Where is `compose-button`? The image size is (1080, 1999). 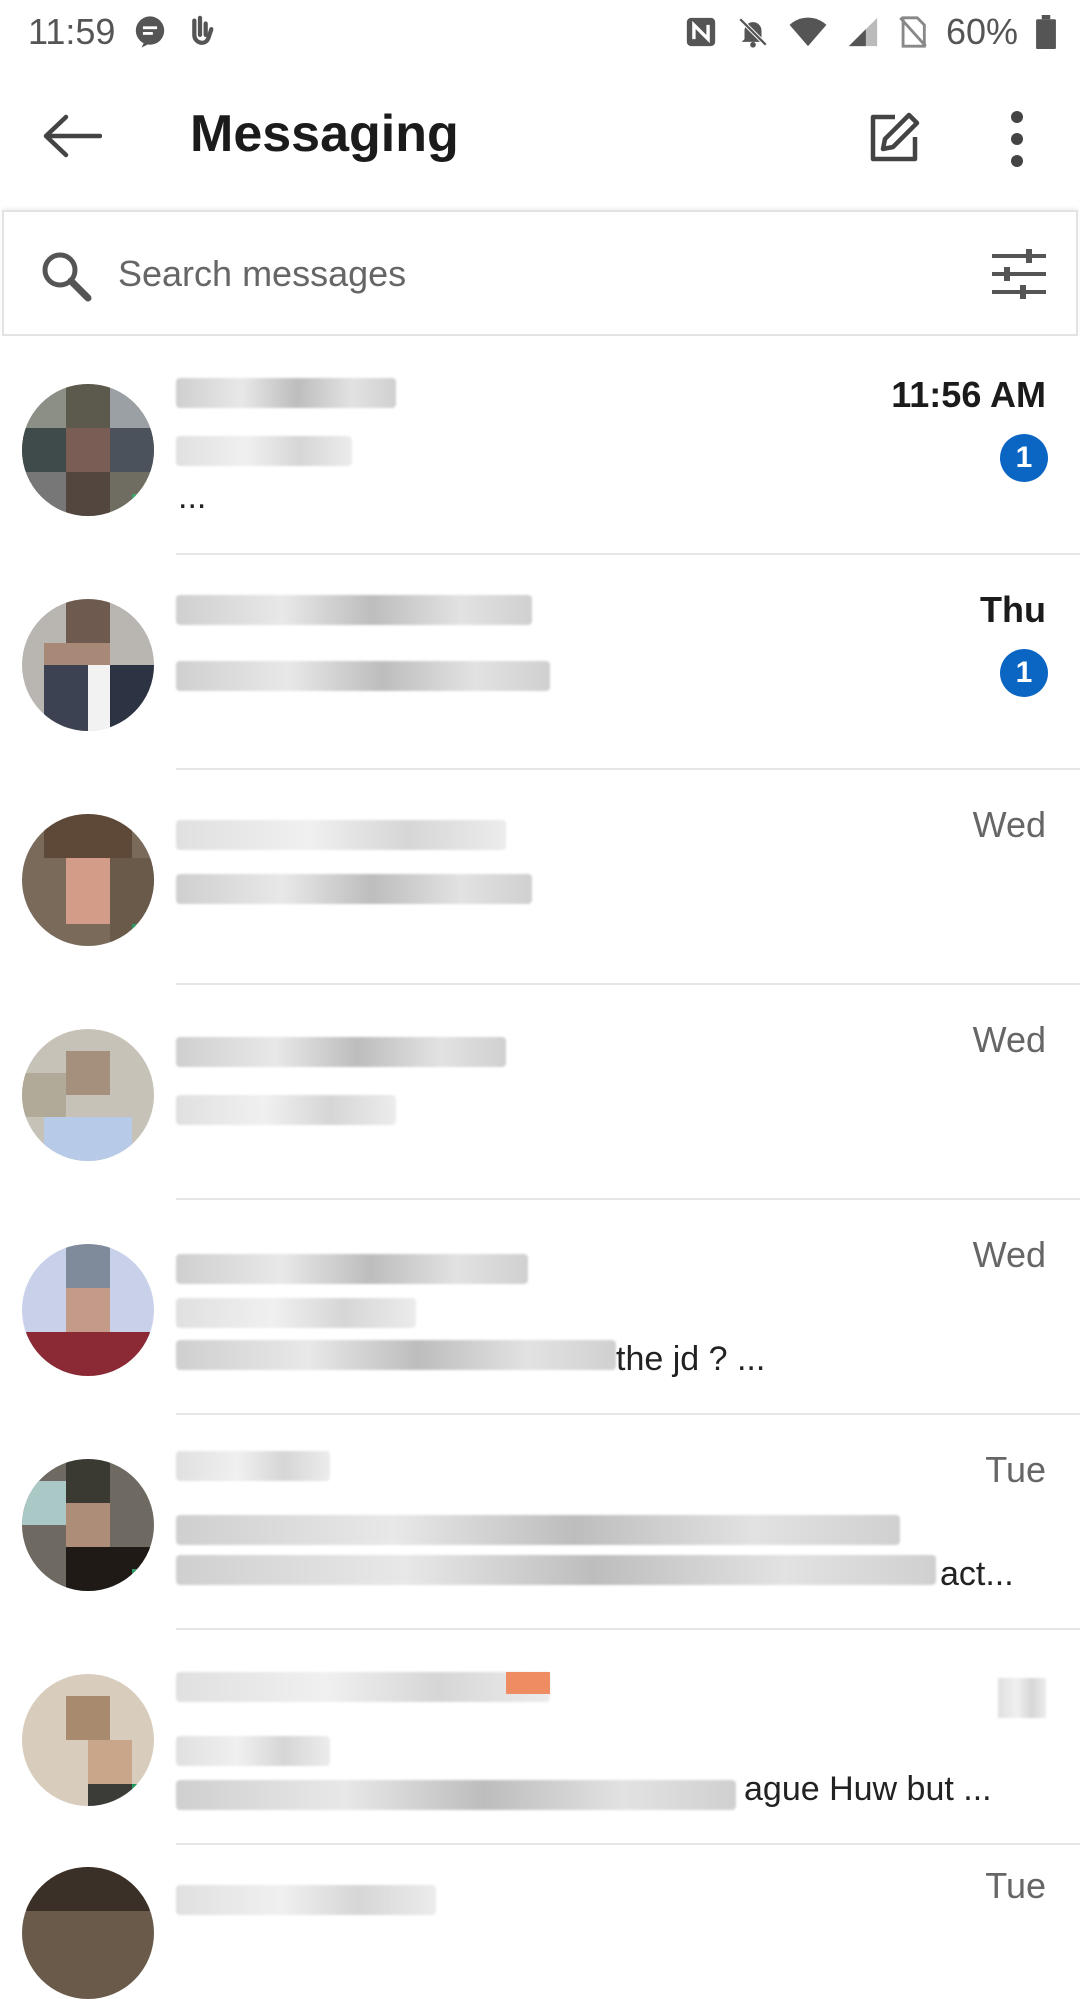
compose-button is located at coordinates (893, 139).